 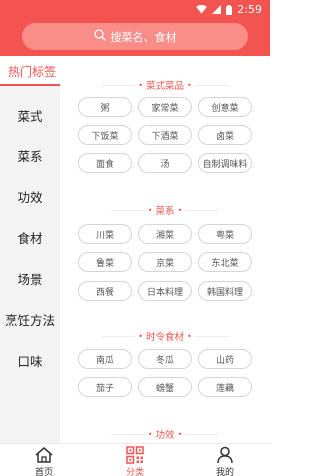 I want to click on tag-item: 螃蟹, so click(x=165, y=387).